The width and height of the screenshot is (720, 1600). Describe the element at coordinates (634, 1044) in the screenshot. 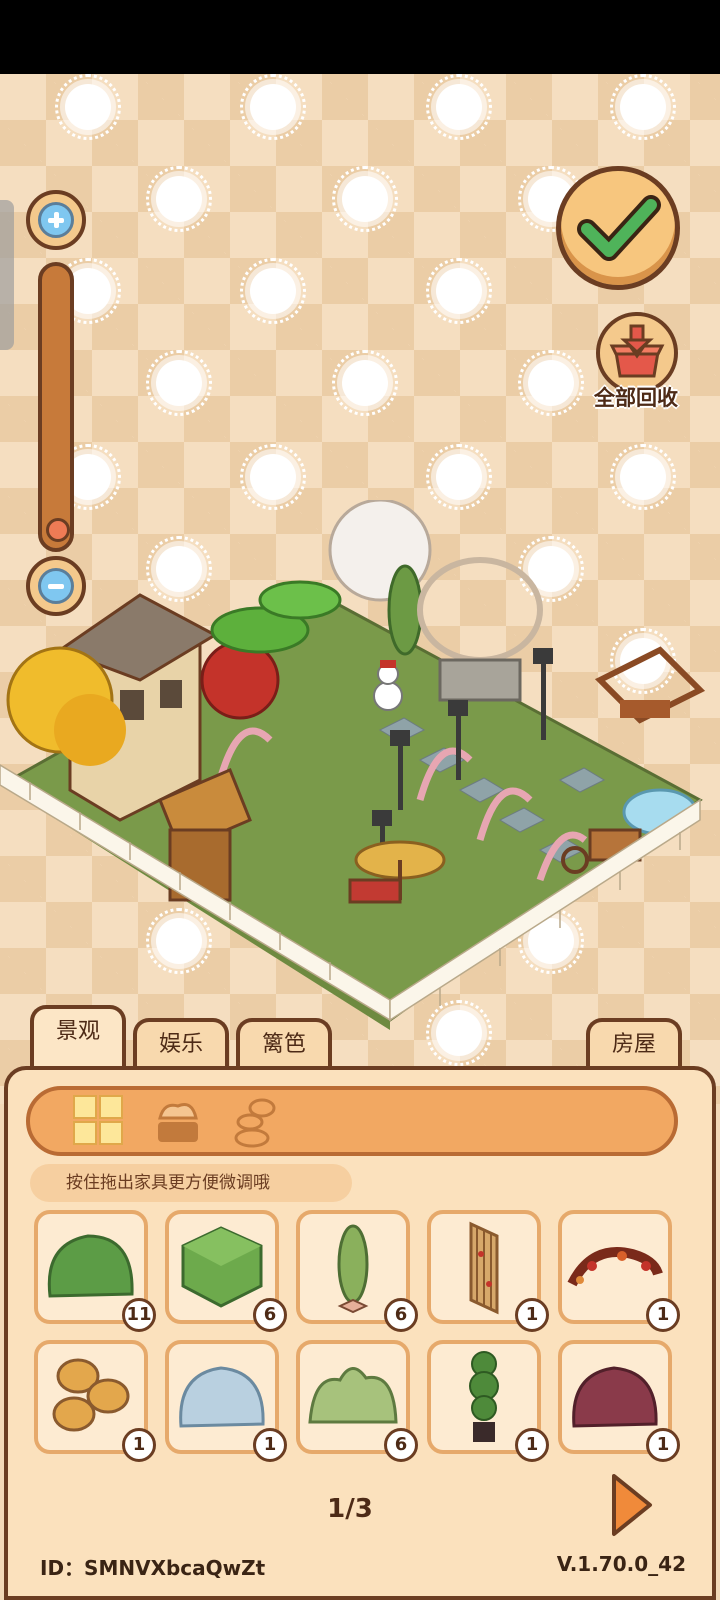

I see `tab-house: 房屋` at that location.